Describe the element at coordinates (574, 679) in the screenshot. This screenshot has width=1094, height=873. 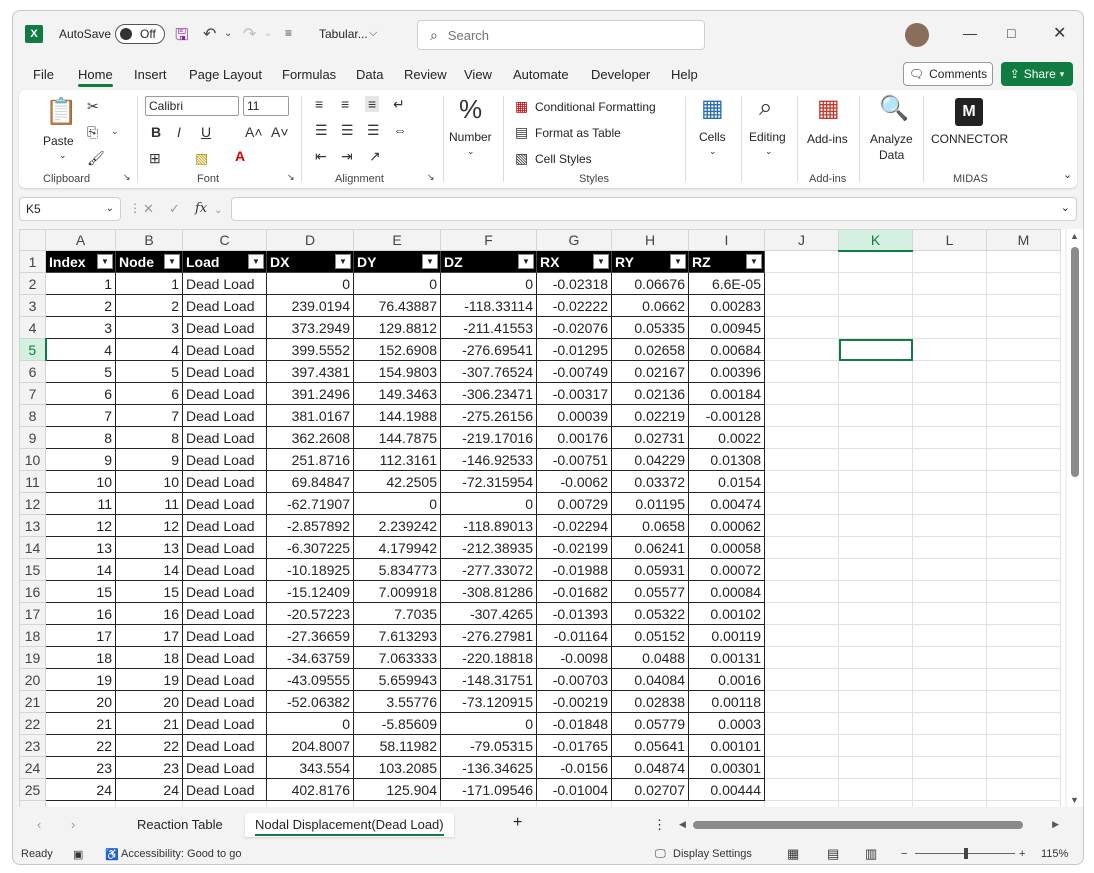
I see `table-cell: -0.00703` at that location.